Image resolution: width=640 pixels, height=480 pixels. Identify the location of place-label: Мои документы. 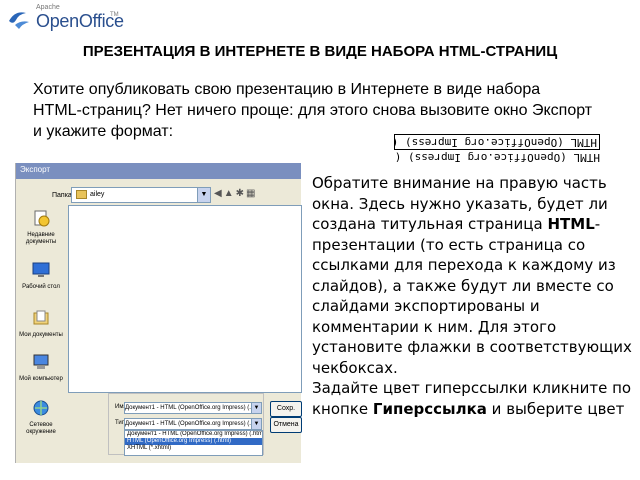
(41, 335).